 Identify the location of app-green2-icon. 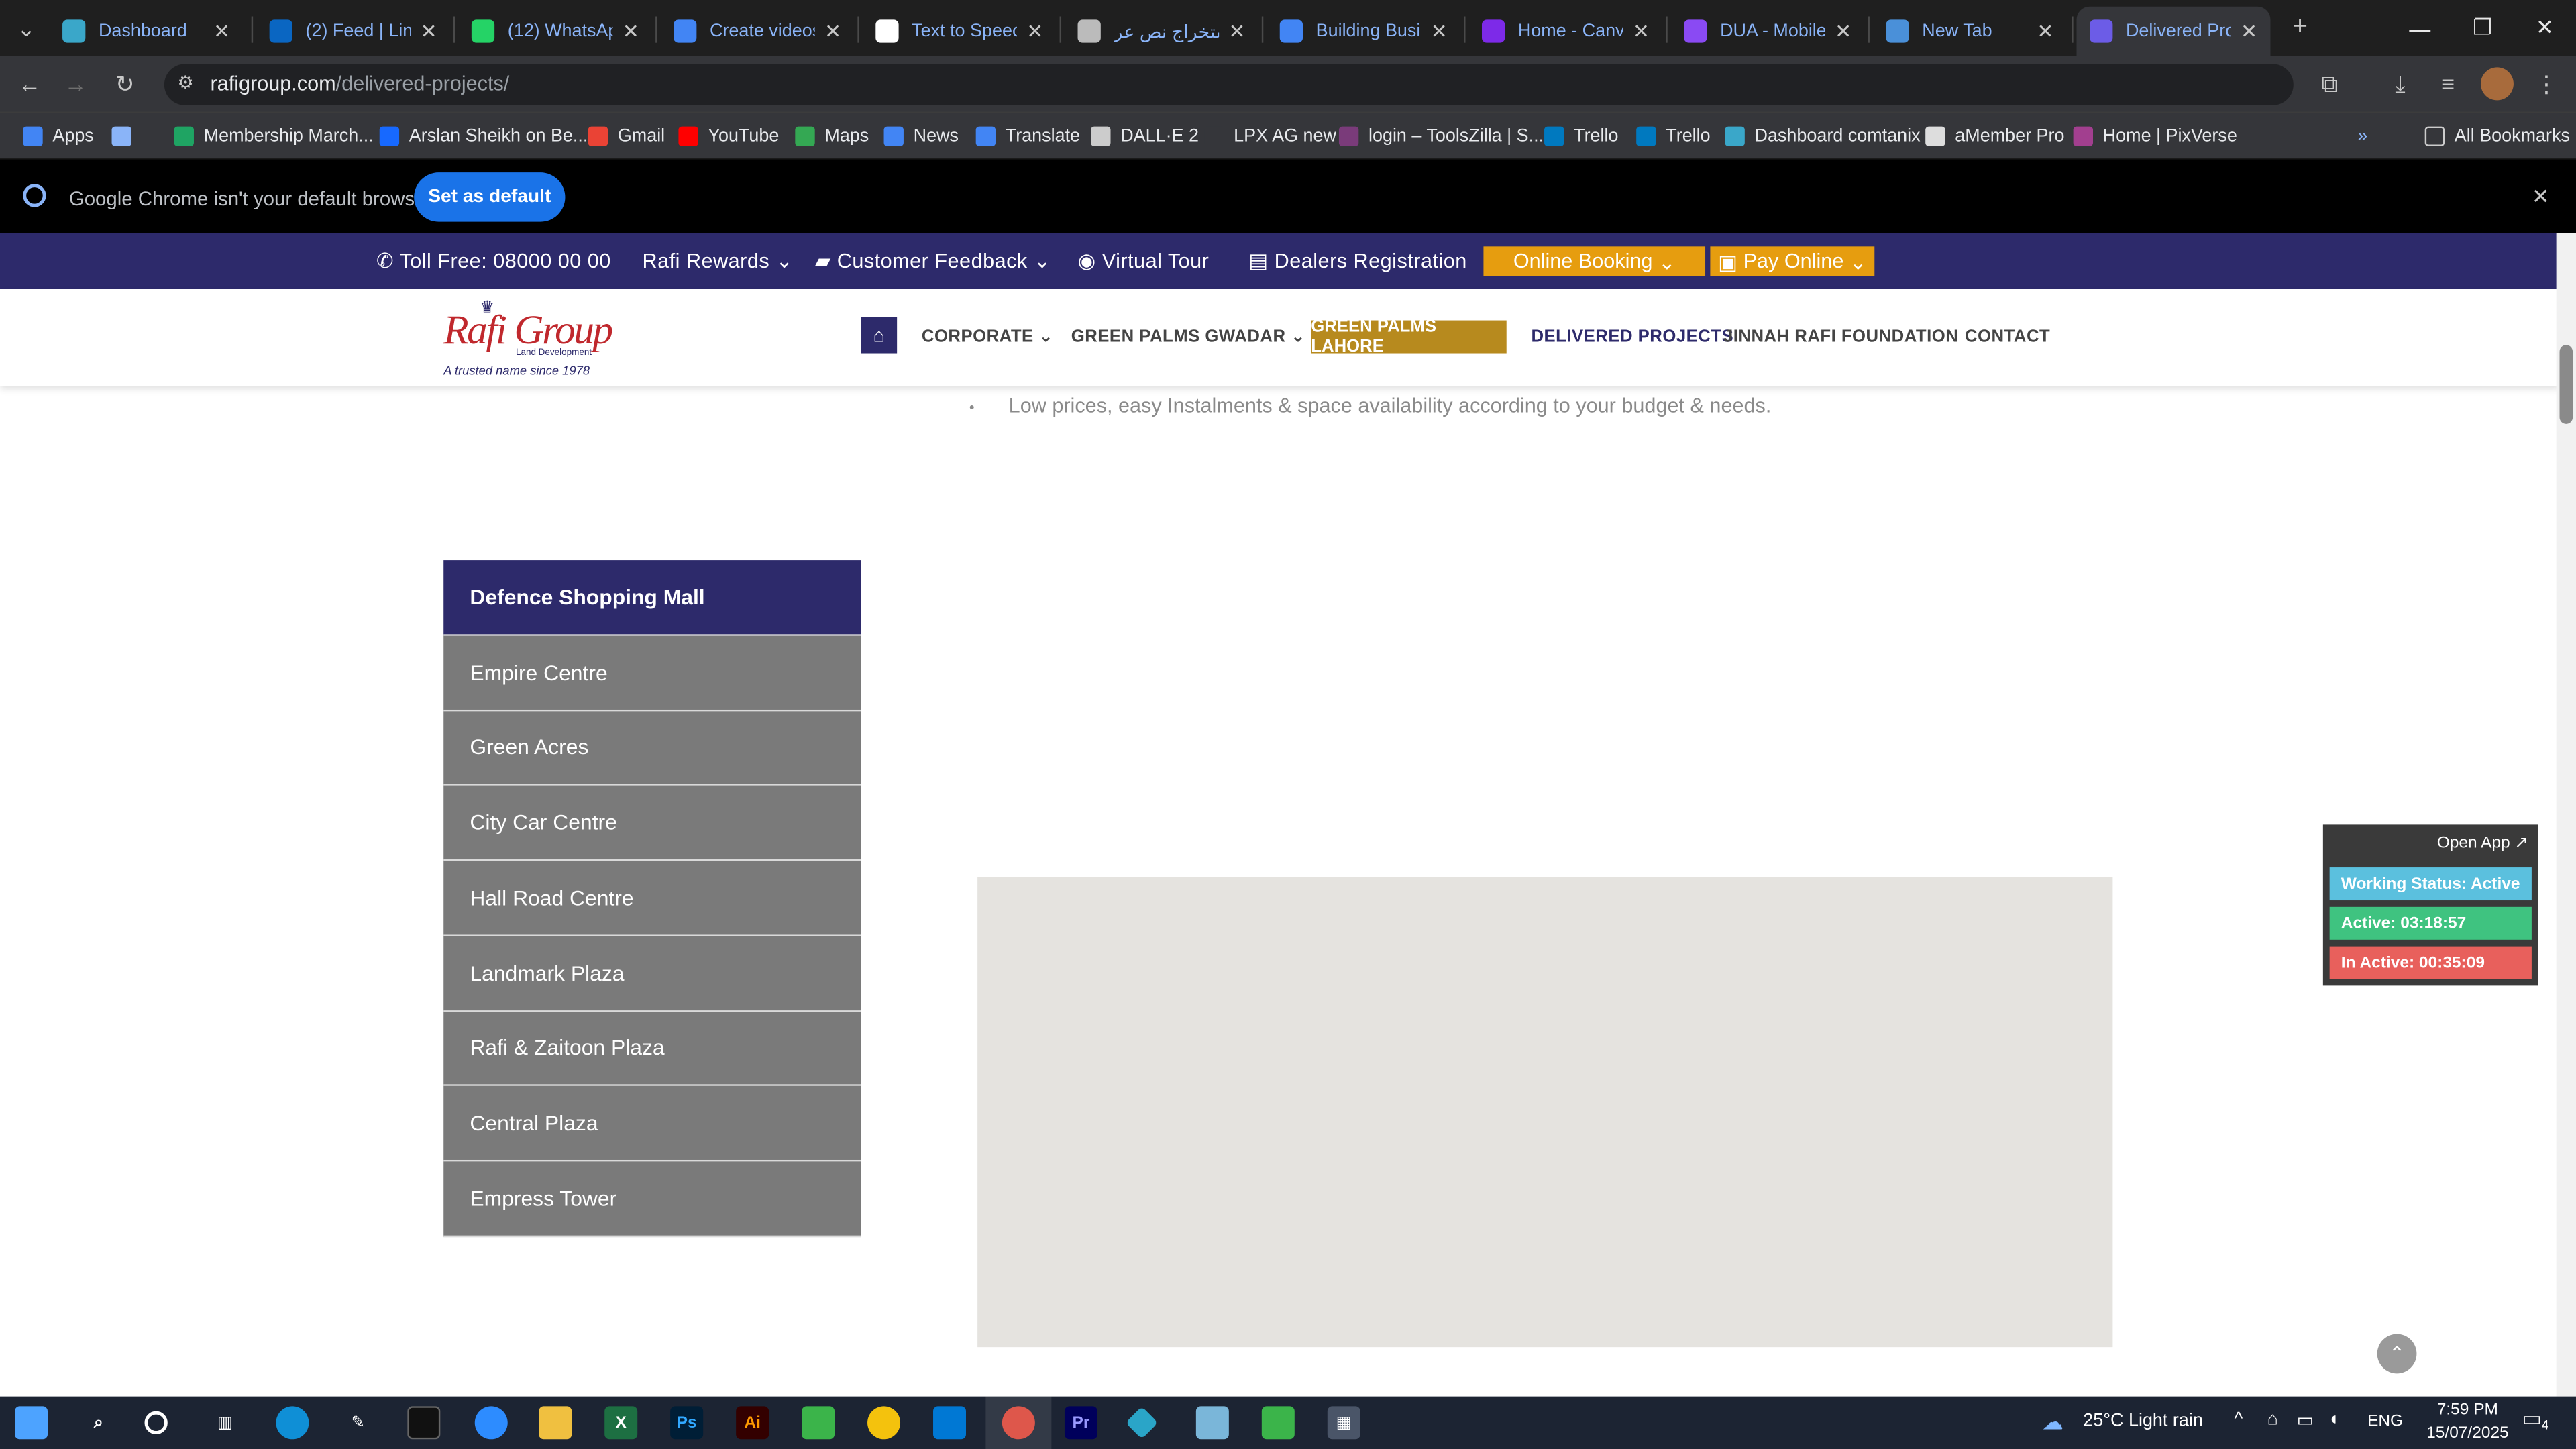
(1278, 1423).